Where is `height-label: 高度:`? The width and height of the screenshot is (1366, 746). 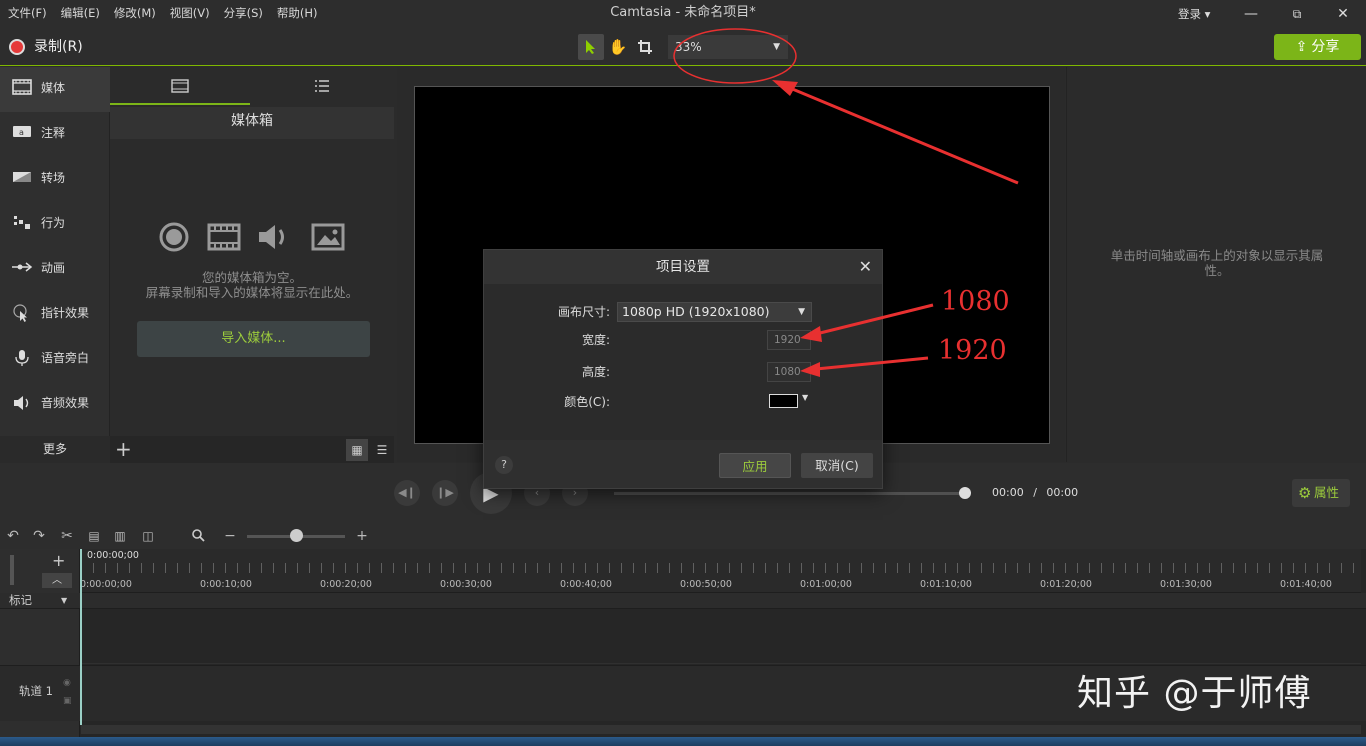 height-label: 高度: is located at coordinates (595, 372).